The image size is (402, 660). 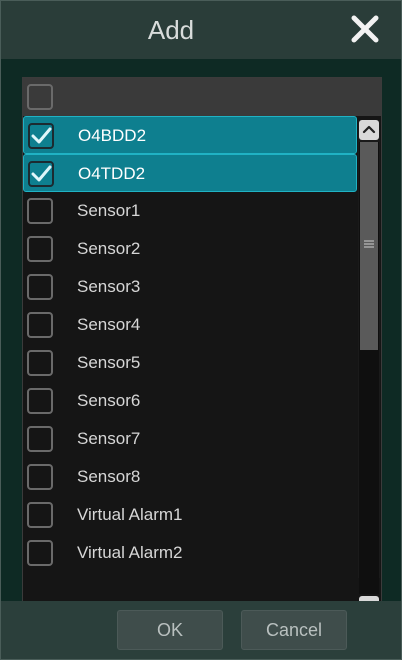 I want to click on item-label: Virtual Alarm1, so click(x=130, y=514).